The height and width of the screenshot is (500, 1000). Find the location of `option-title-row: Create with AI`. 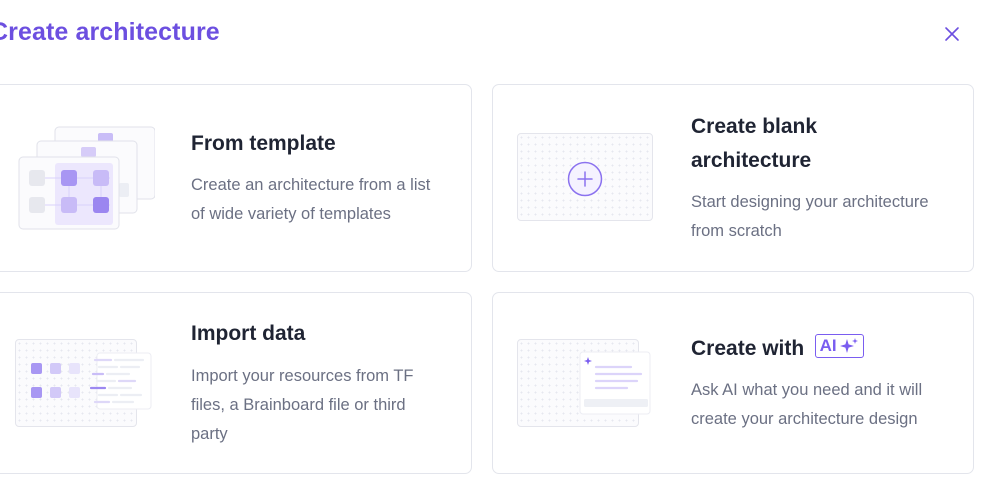

option-title-row: Create with AI is located at coordinates (777, 349).